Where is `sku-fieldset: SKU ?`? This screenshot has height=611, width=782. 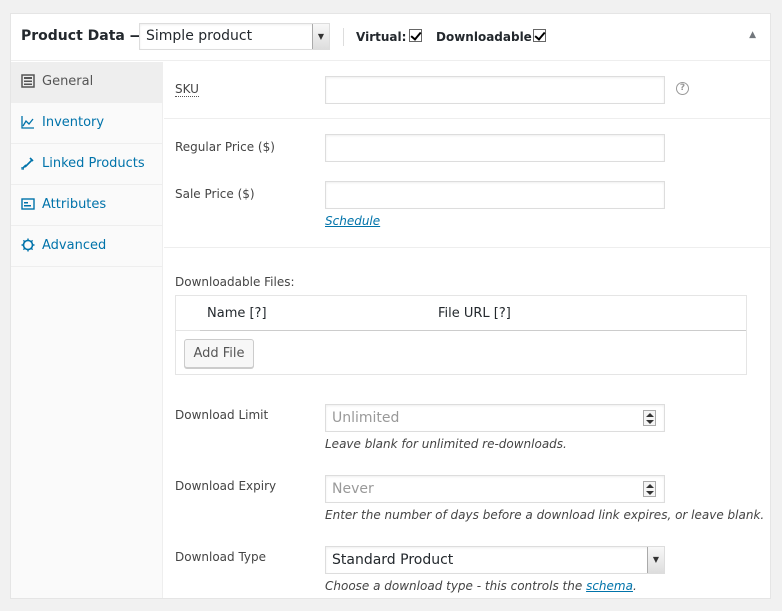 sku-fieldset: SKU ? is located at coordinates (467, 90).